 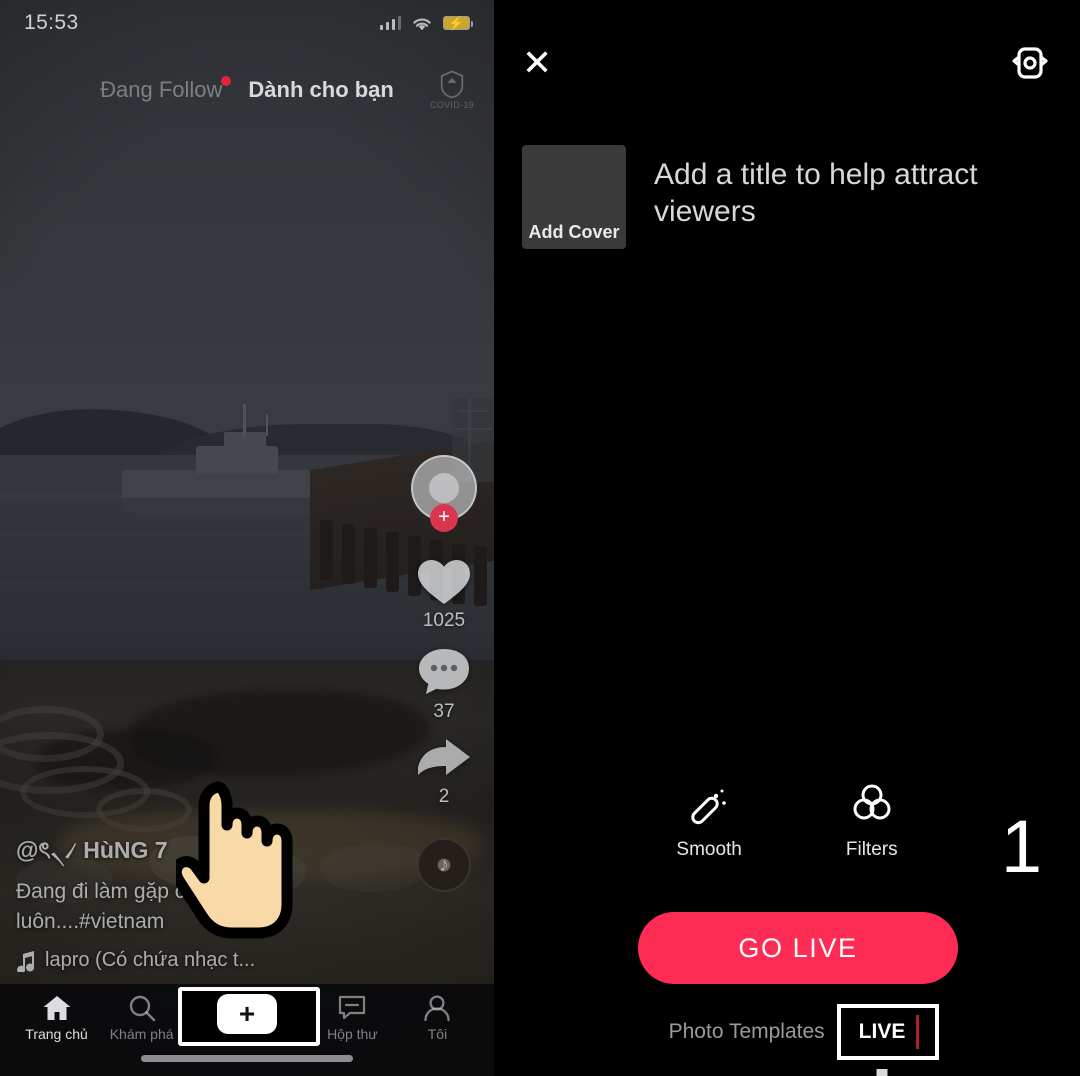 I want to click on text-cursor, so click(x=918, y=1032).